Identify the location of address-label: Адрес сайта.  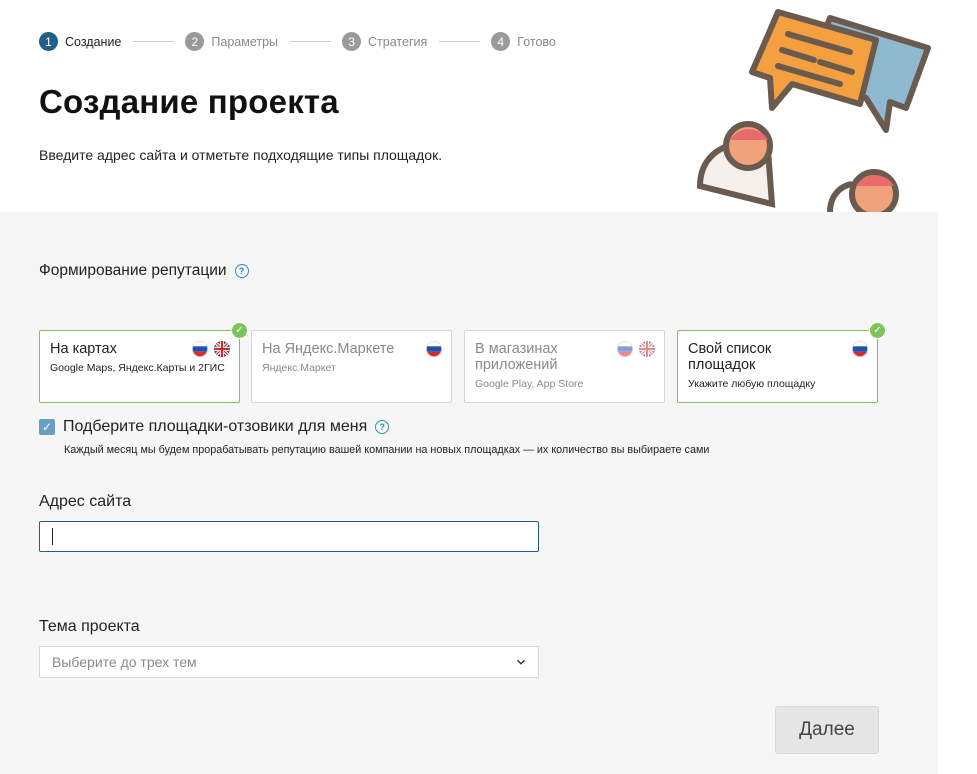
(85, 501).